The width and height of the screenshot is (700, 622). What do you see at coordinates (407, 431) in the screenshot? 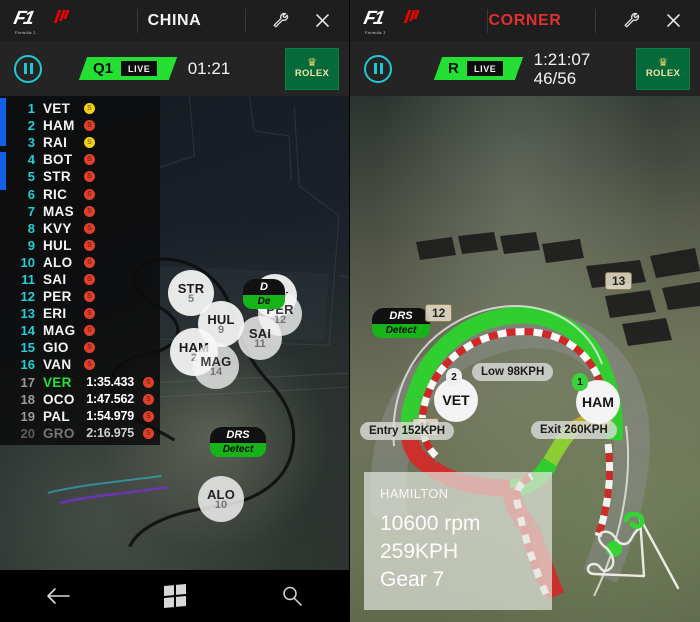
I see `entry-speed-label: Entry 152KPH` at bounding box center [407, 431].